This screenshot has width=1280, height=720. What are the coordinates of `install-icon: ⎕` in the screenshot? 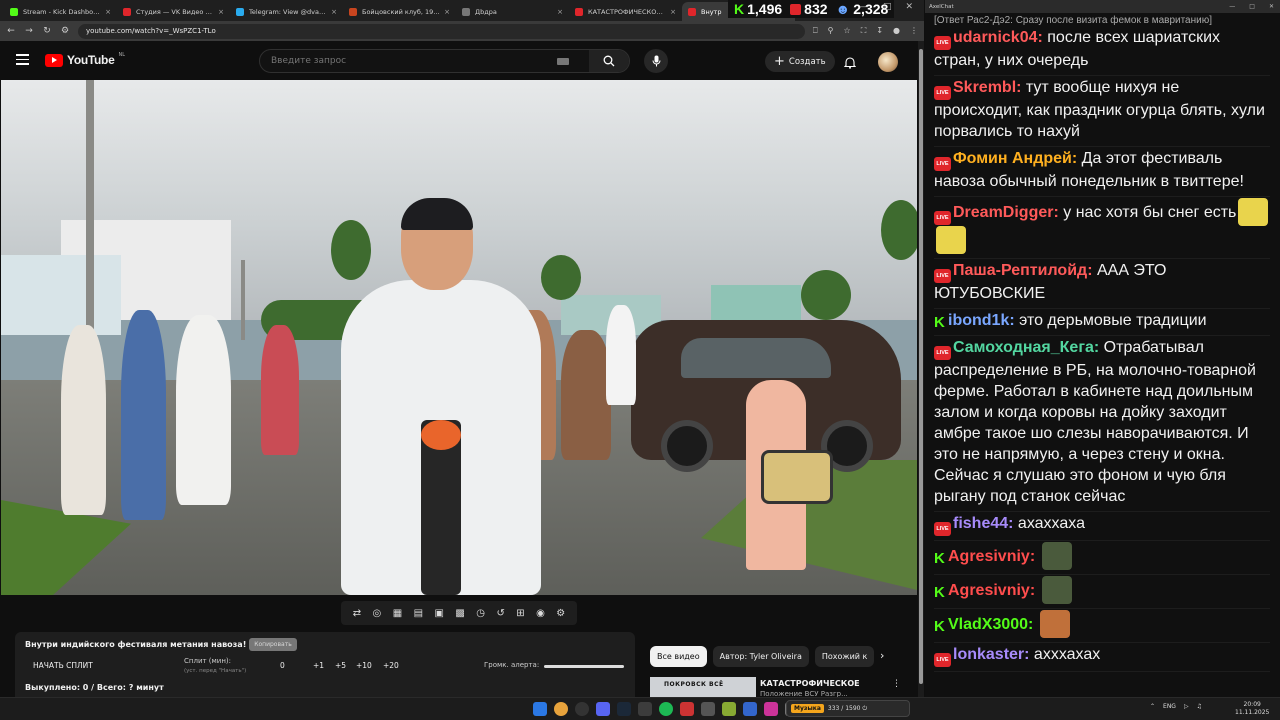 It's located at (815, 31).